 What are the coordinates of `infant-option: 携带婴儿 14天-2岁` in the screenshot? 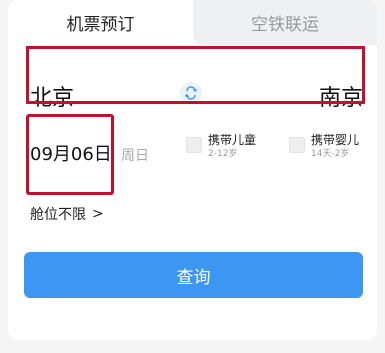 It's located at (324, 146).